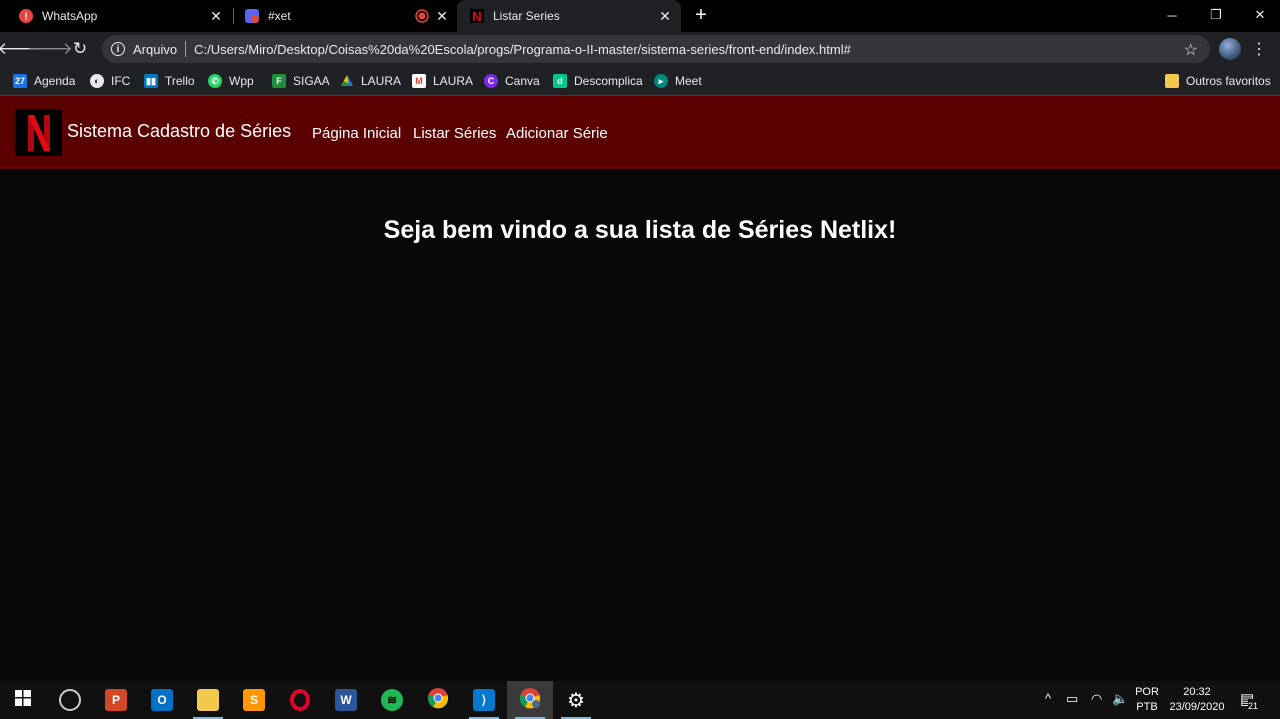 This screenshot has width=1280, height=719. Describe the element at coordinates (392, 700) in the screenshot. I see `taskbar-app: ≋` at that location.